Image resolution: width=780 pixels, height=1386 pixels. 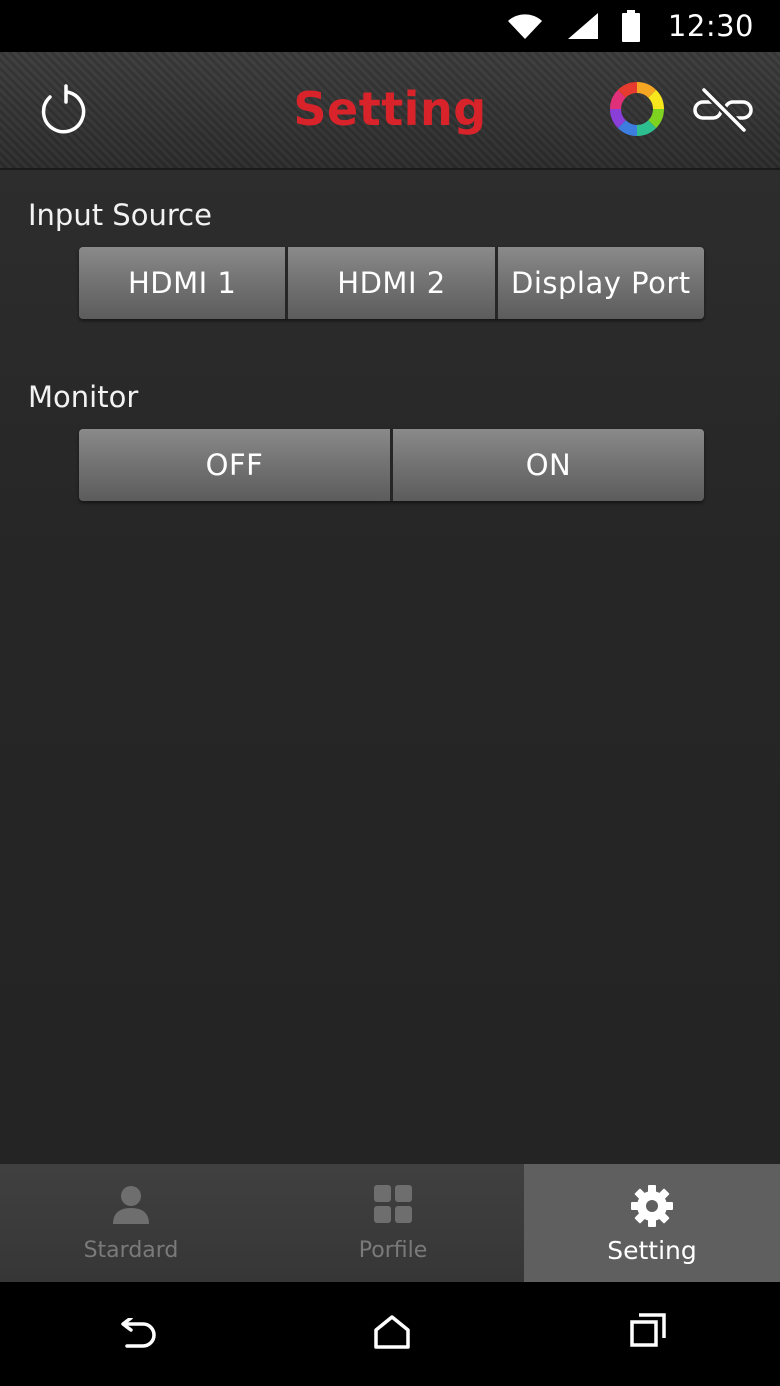 What do you see at coordinates (648, 1330) in the screenshot?
I see `recents-icon` at bounding box center [648, 1330].